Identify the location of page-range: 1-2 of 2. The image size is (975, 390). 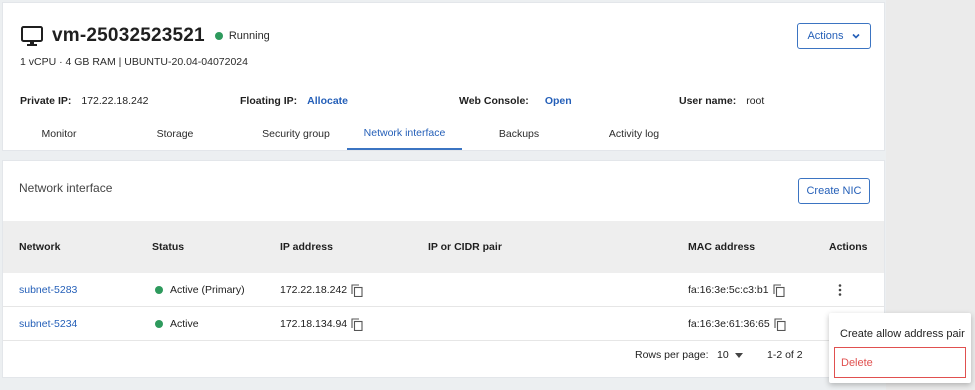
(785, 355).